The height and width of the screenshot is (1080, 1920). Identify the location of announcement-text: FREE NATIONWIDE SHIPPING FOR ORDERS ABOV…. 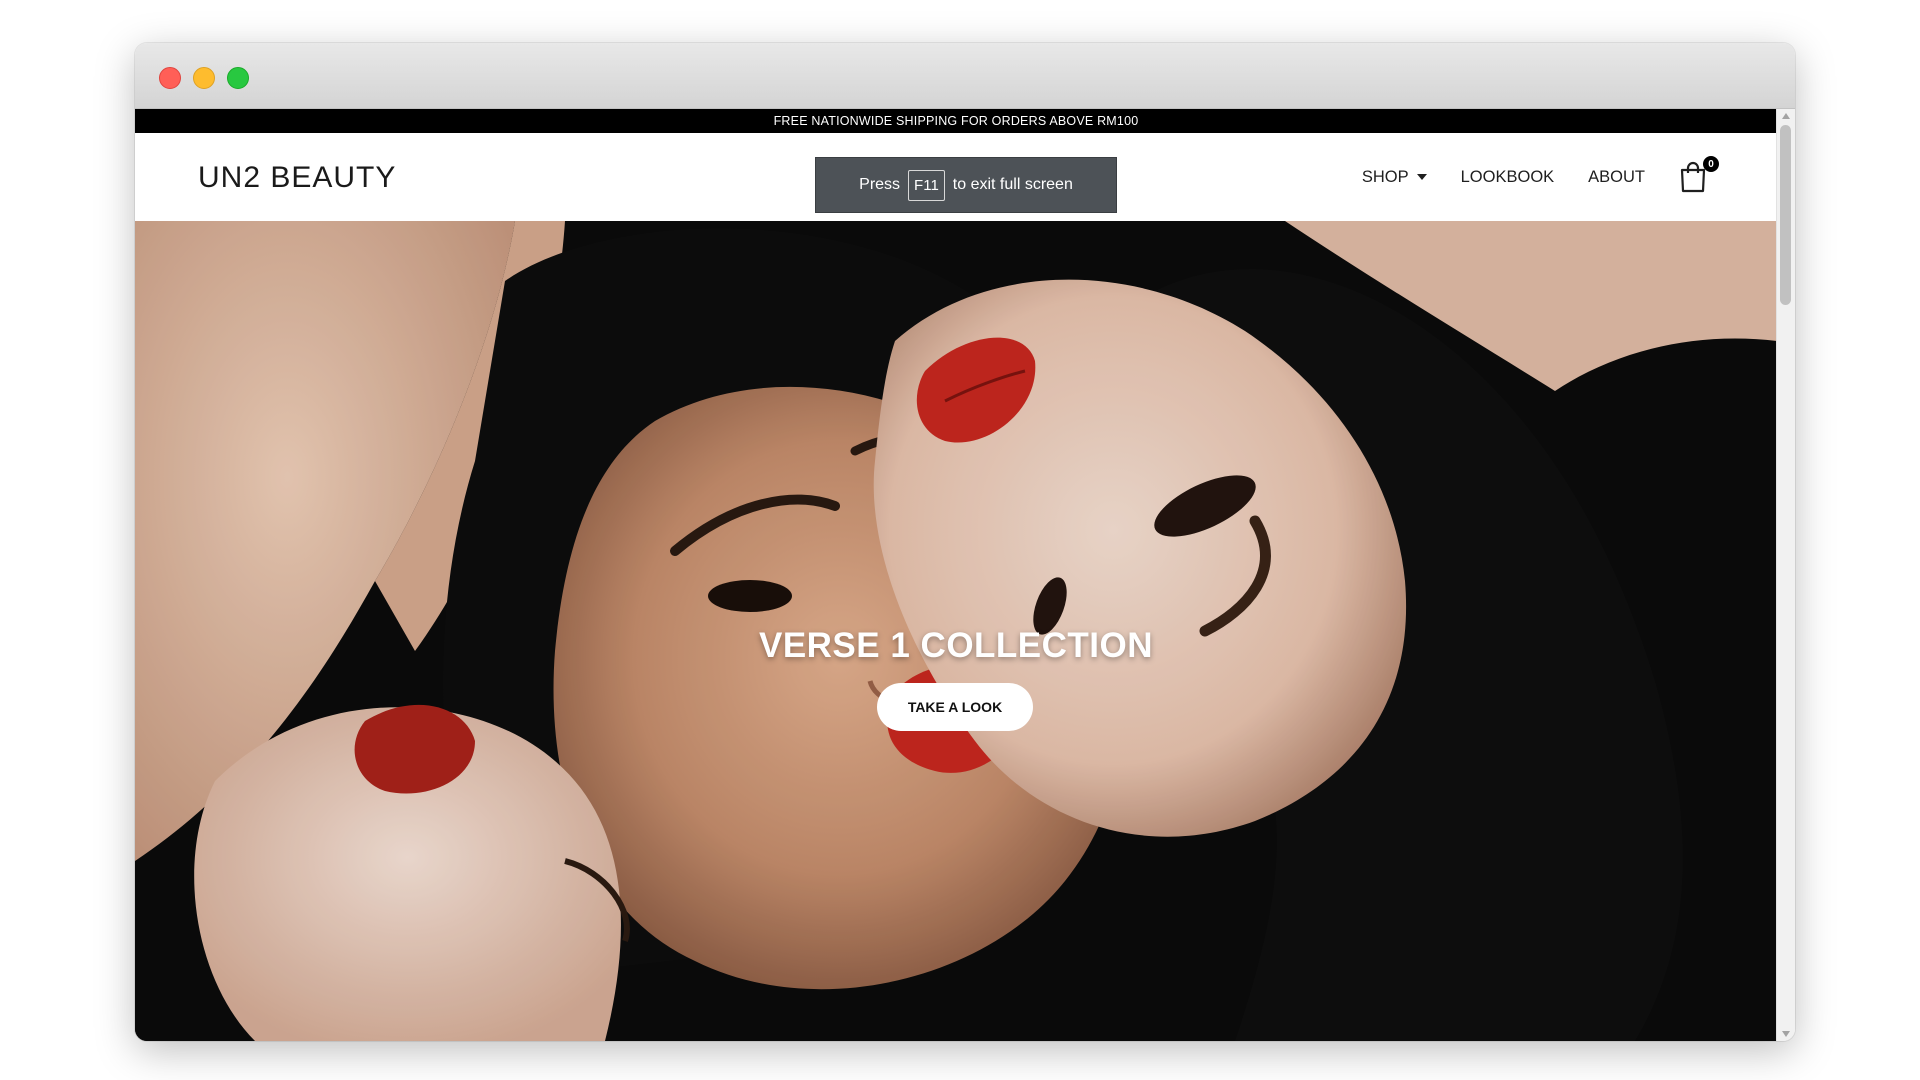
(956, 121).